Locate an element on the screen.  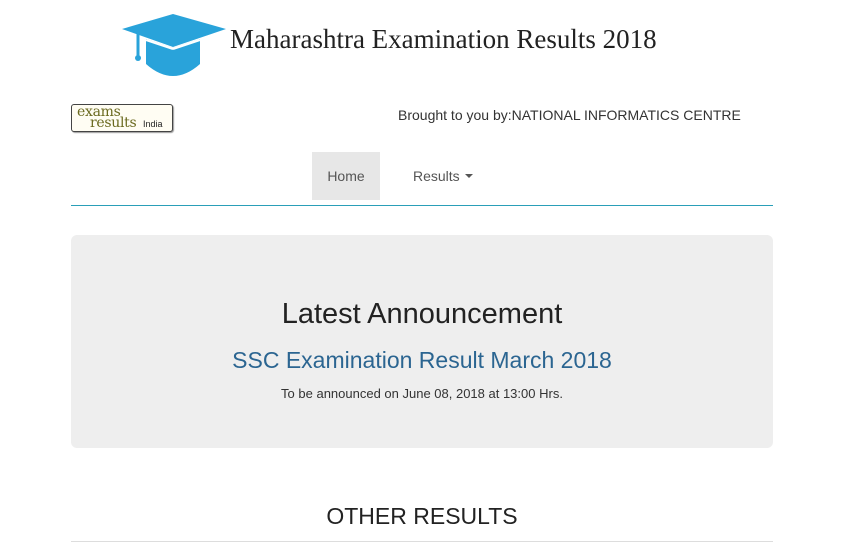
announcement-heading: Latest Announcement is located at coordinates (422, 314).